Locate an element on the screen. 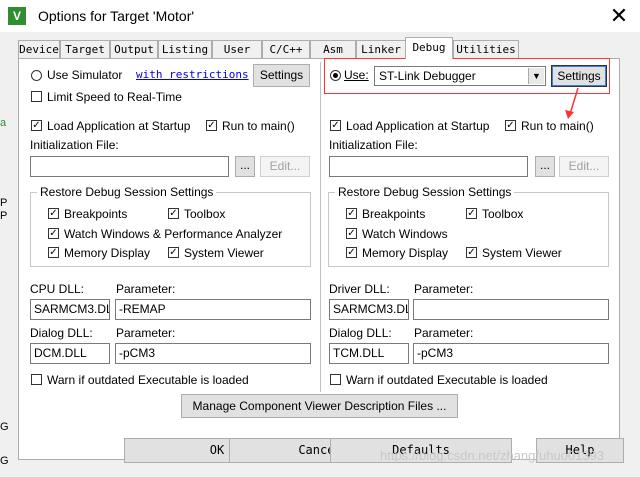 The height and width of the screenshot is (477, 640). close-icon: ✕ is located at coordinates (619, 16).